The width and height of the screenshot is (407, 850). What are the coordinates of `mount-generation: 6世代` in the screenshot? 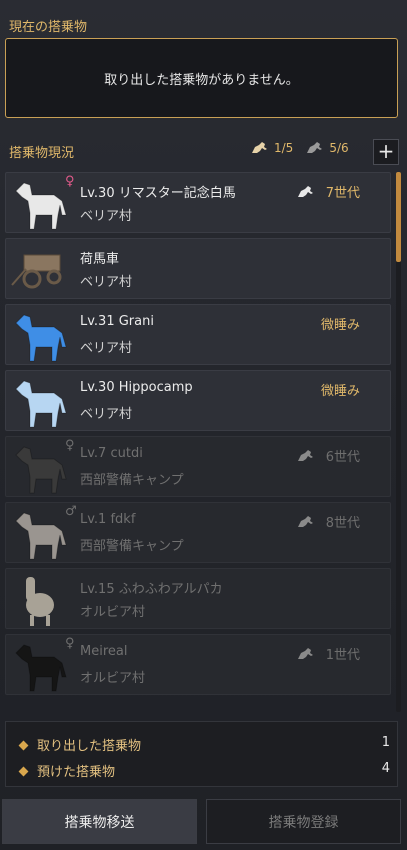 It's located at (328, 455).